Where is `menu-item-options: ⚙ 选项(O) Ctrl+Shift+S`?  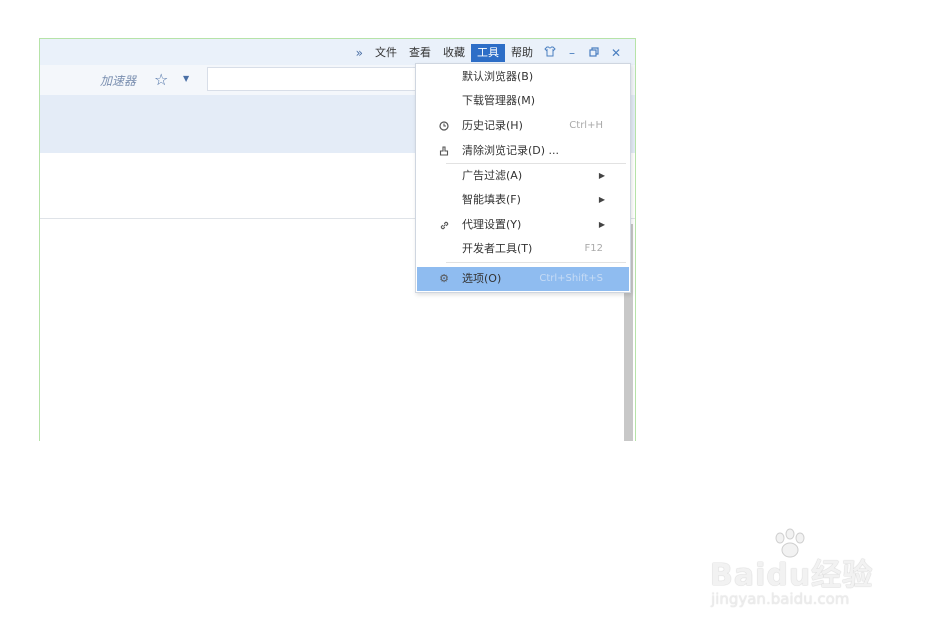 menu-item-options: ⚙ 选项(O) Ctrl+Shift+S is located at coordinates (523, 279).